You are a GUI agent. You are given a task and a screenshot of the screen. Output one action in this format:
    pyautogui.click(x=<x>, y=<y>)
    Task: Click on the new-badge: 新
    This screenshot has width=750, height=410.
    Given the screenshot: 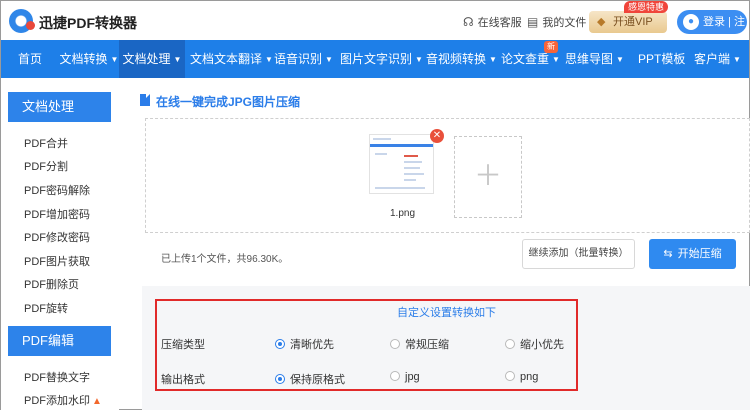 What is the action you would take?
    pyautogui.click(x=551, y=47)
    